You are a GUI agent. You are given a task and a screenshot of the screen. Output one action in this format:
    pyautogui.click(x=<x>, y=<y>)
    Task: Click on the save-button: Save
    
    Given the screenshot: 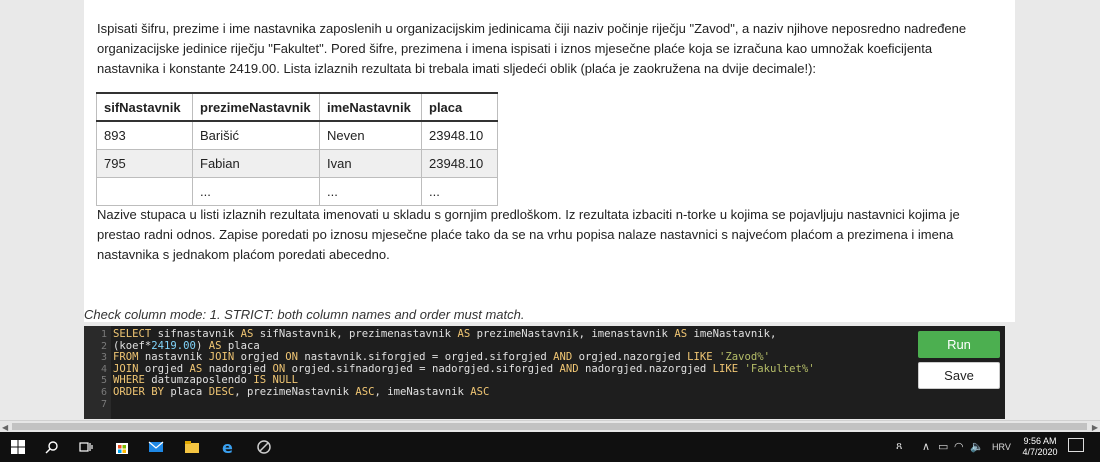 What is the action you would take?
    pyautogui.click(x=959, y=375)
    